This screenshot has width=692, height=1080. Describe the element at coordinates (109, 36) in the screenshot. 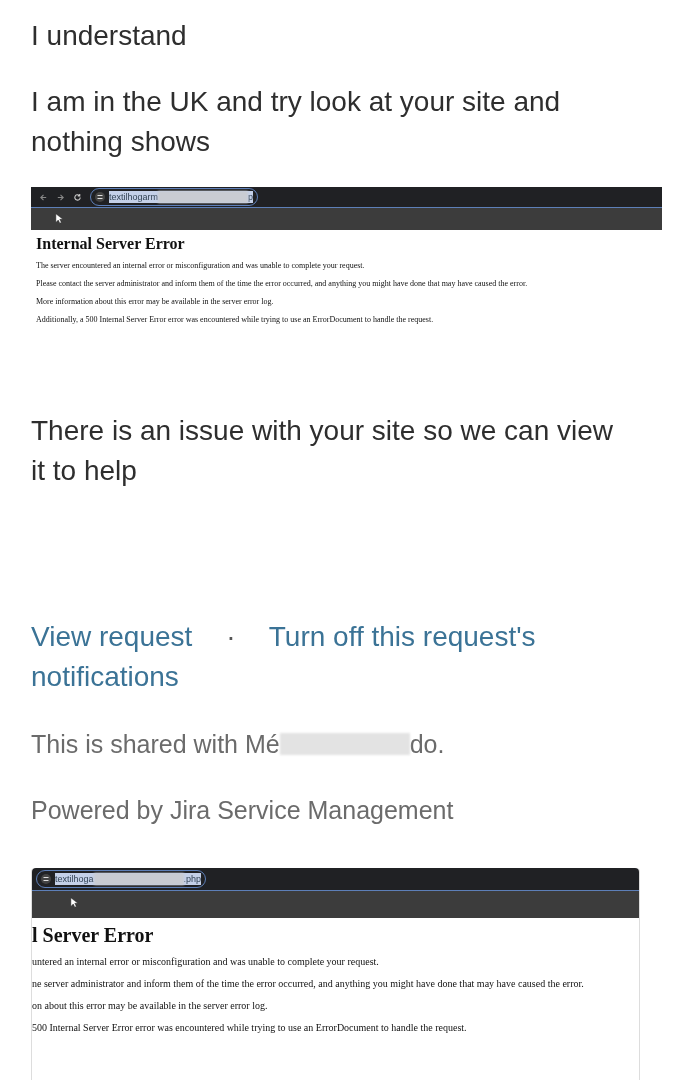

I see `message-text: I understand` at that location.